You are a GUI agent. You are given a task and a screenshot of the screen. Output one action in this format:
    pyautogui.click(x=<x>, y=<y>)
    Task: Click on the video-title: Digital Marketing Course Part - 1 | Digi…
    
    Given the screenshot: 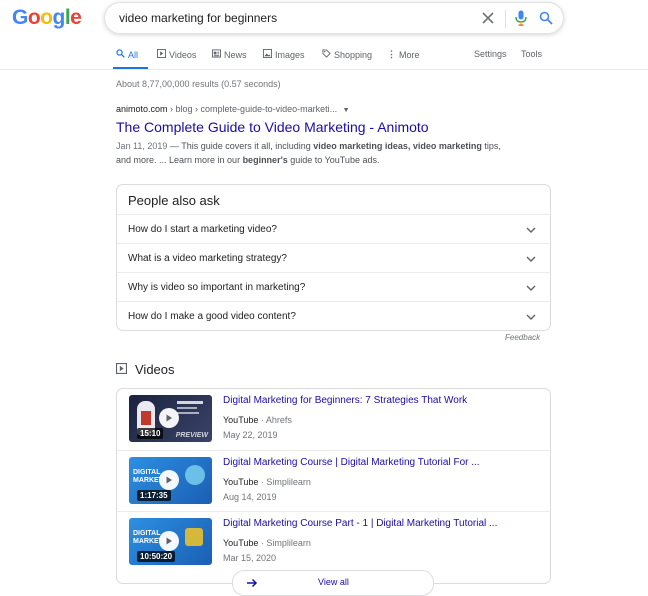 What is the action you would take?
    pyautogui.click(x=360, y=523)
    